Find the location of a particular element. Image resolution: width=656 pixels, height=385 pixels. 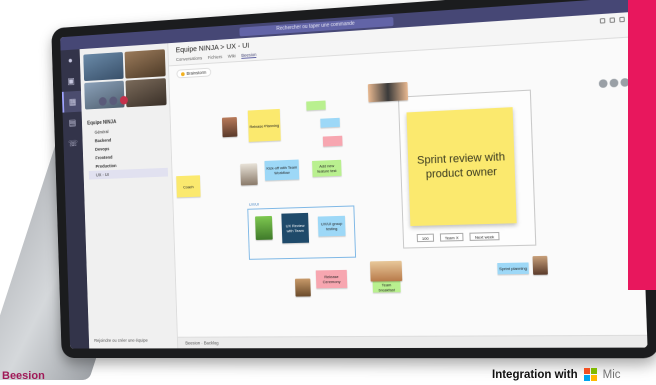

teams-icon: ▦ is located at coordinates (71, 101).